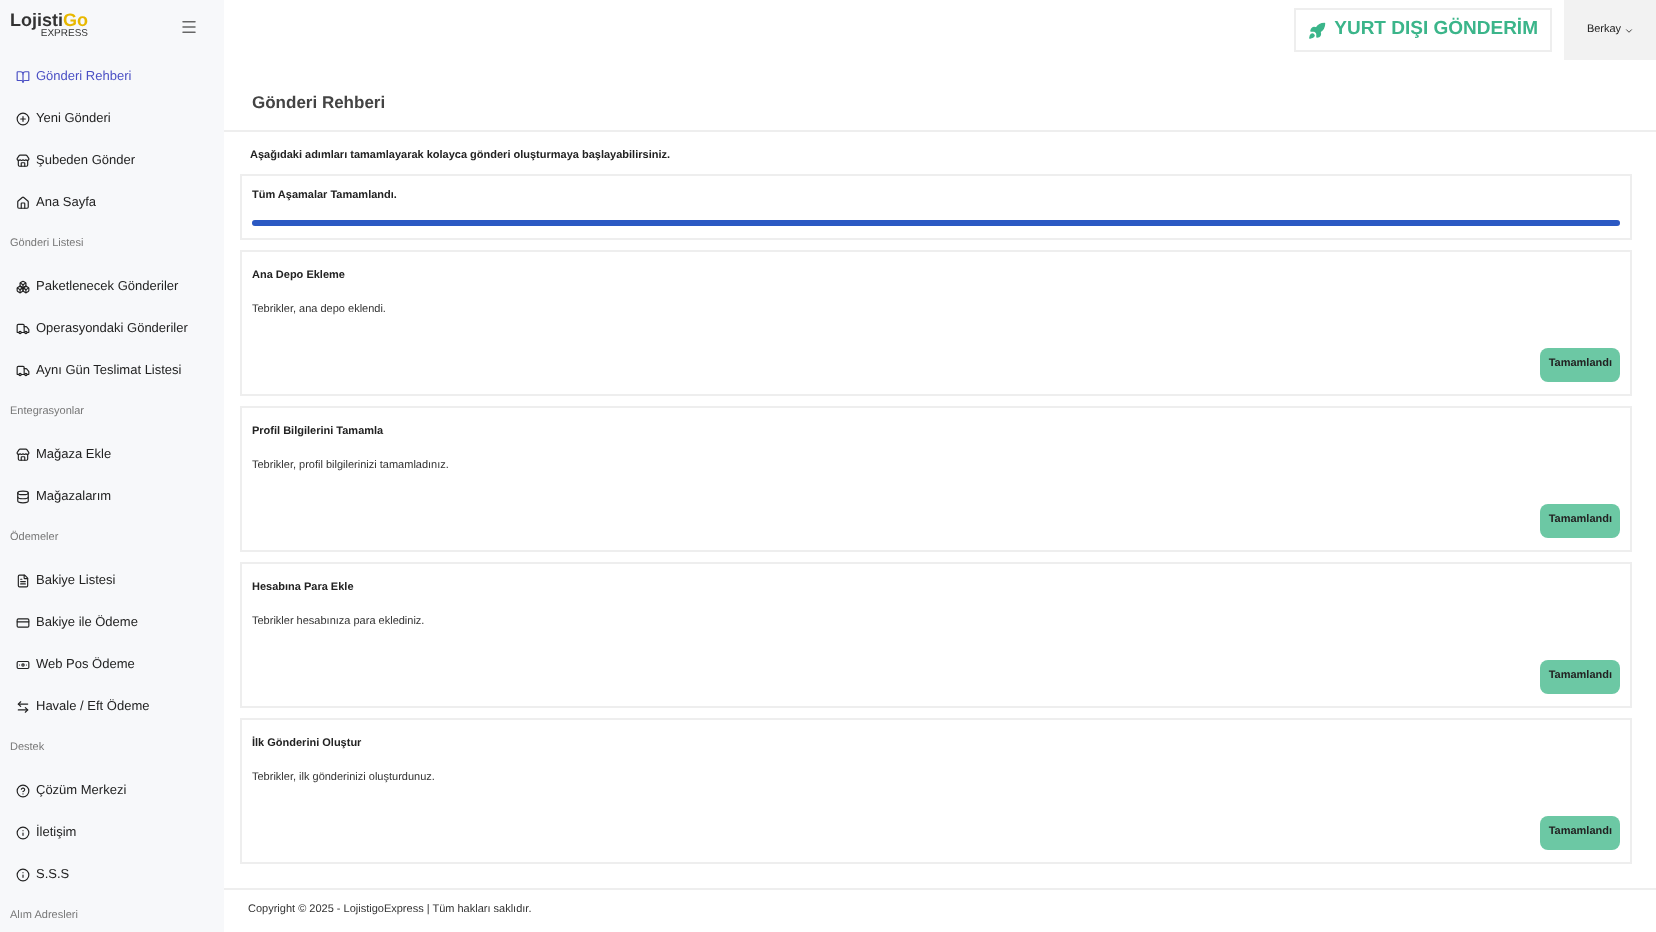  What do you see at coordinates (23, 791) in the screenshot?
I see `help-icon` at bounding box center [23, 791].